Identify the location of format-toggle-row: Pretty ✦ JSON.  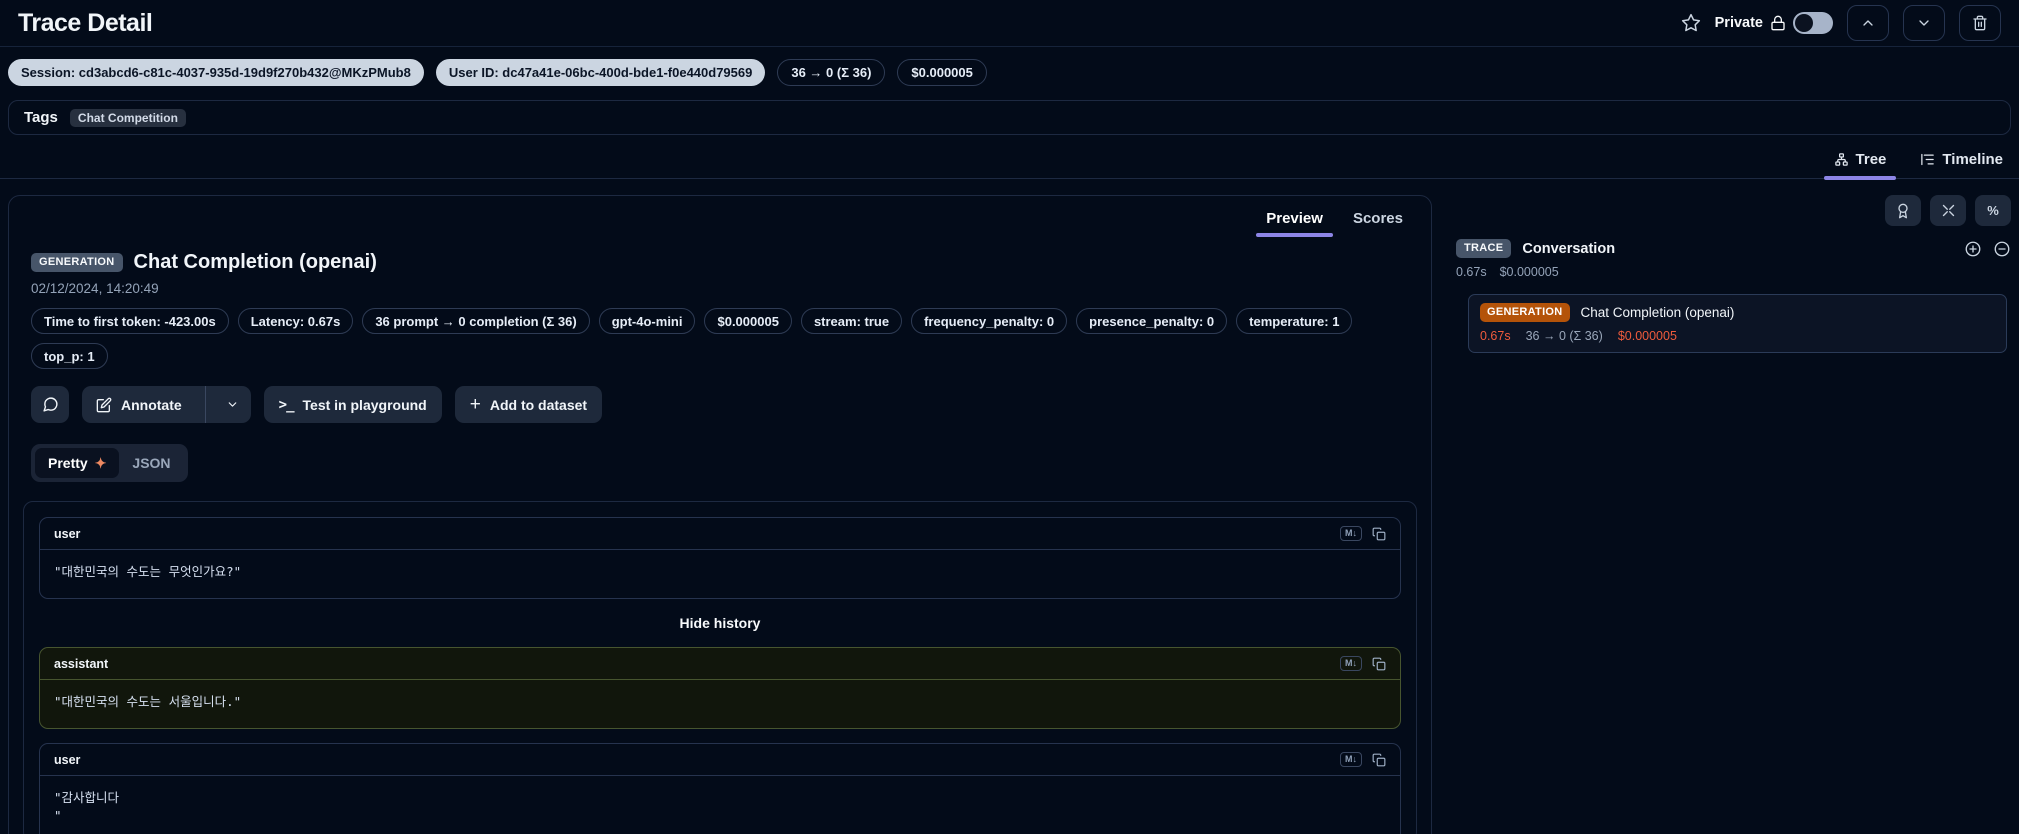
(720, 452).